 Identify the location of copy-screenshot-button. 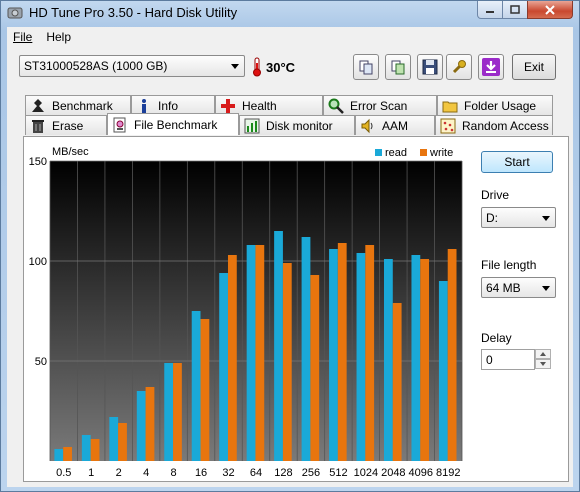
(398, 67).